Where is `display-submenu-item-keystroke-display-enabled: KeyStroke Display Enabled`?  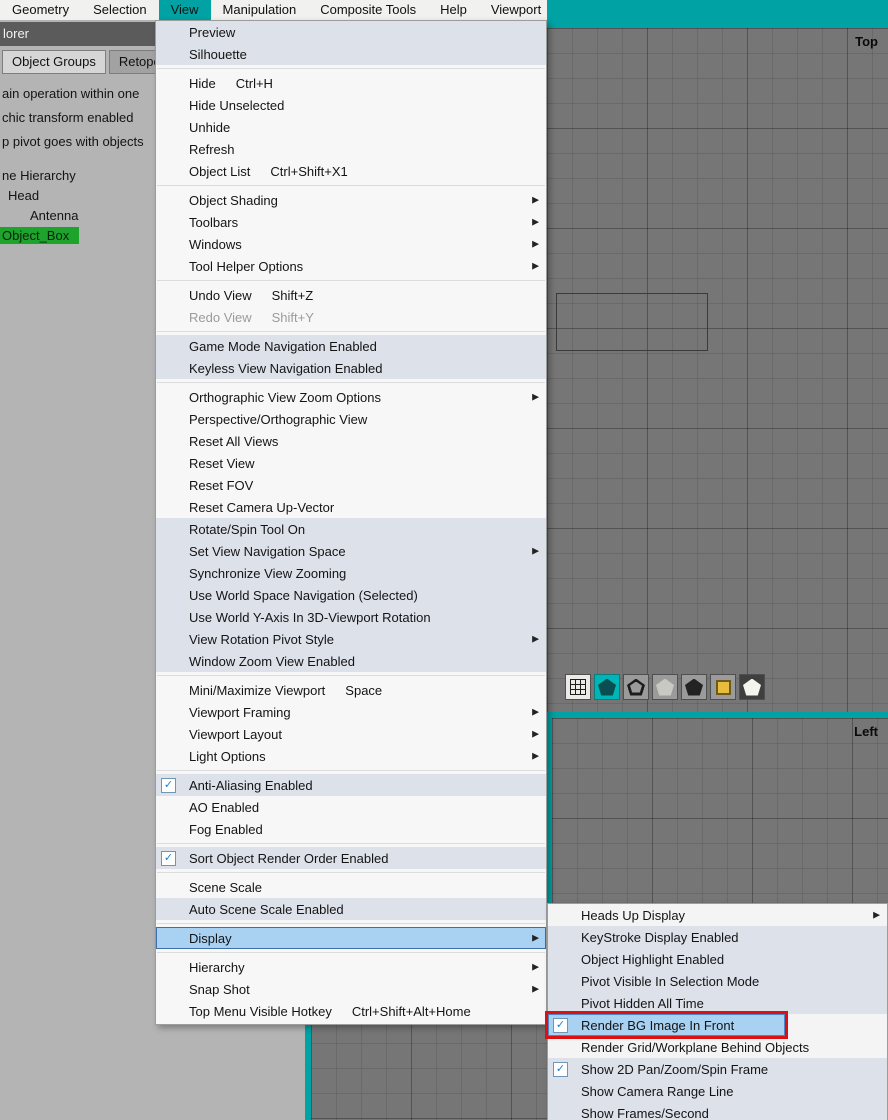 display-submenu-item-keystroke-display-enabled: KeyStroke Display Enabled is located at coordinates (717, 937).